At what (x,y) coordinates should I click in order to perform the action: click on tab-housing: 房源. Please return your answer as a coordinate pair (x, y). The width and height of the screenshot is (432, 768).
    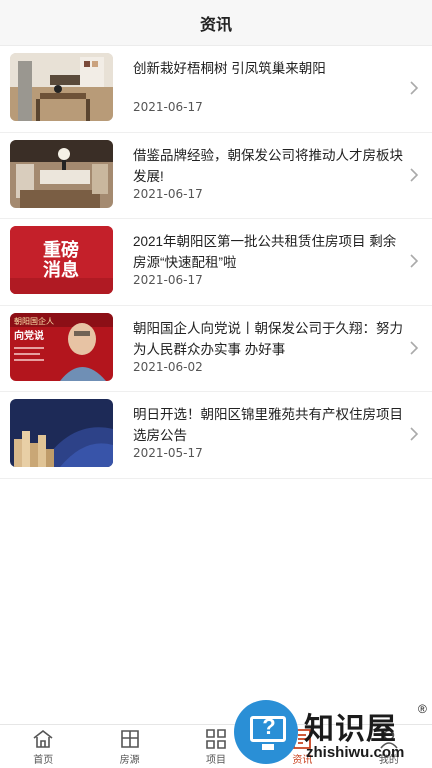
    Looking at the image, I should click on (129, 746).